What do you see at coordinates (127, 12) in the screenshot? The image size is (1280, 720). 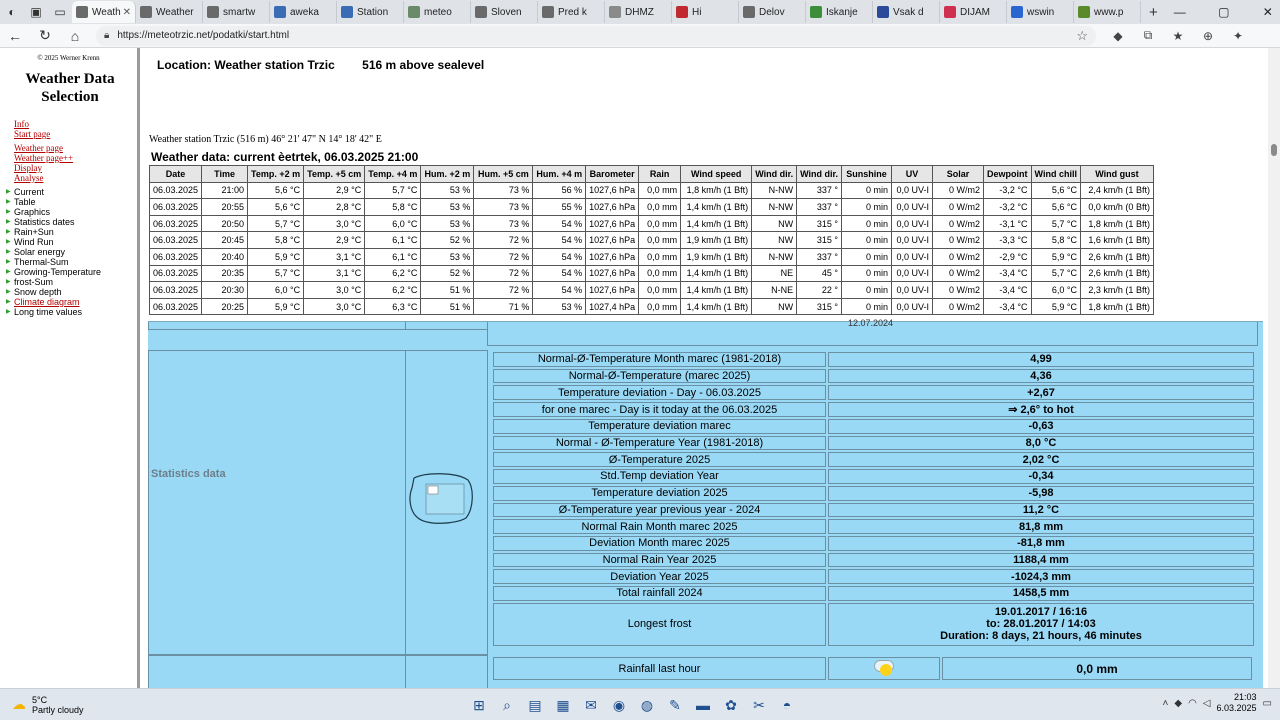 I see `tab-close-icon: ✕` at bounding box center [127, 12].